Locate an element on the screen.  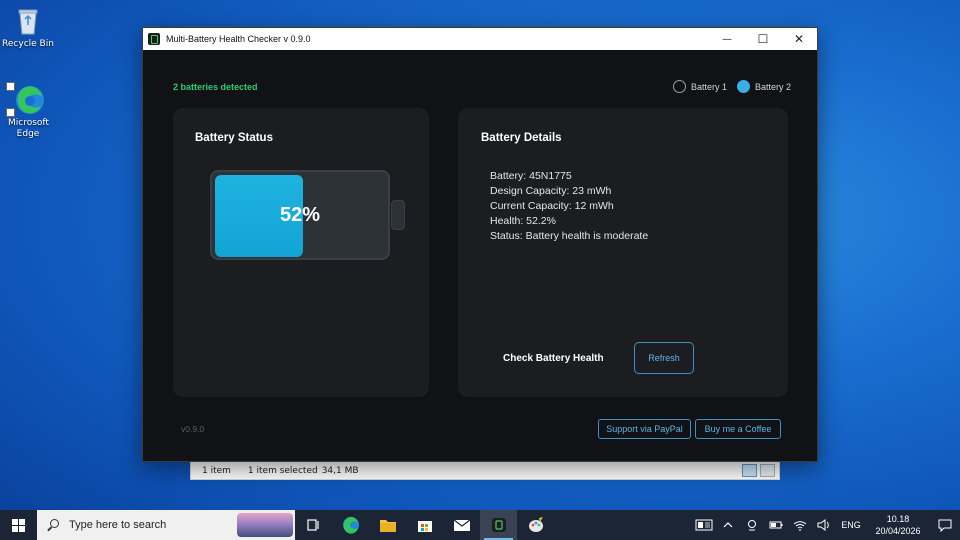
taskbar-mail-button is located at coordinates (461, 525).